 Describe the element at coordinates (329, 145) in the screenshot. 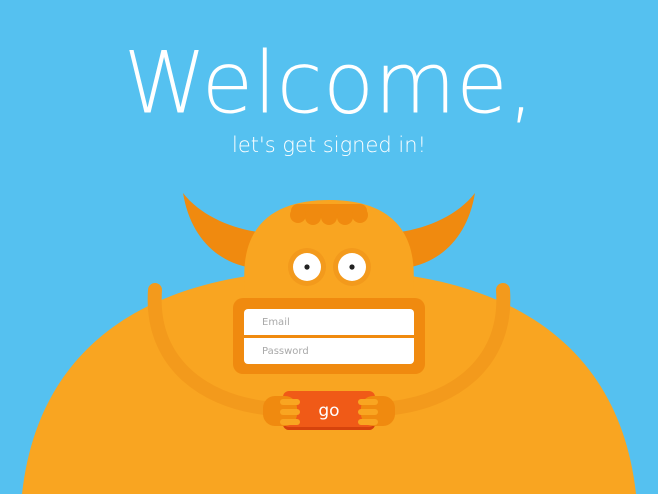

I see `page-subtitle: let's get signed in!` at that location.